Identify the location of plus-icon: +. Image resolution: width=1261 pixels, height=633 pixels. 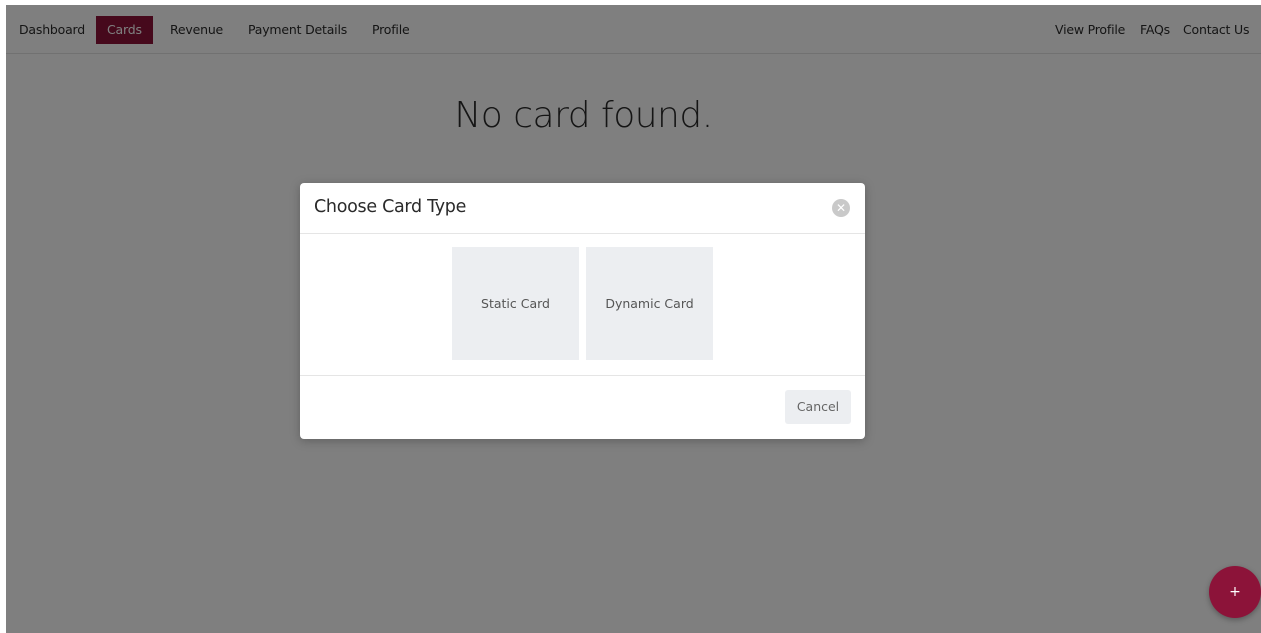
(1235, 592).